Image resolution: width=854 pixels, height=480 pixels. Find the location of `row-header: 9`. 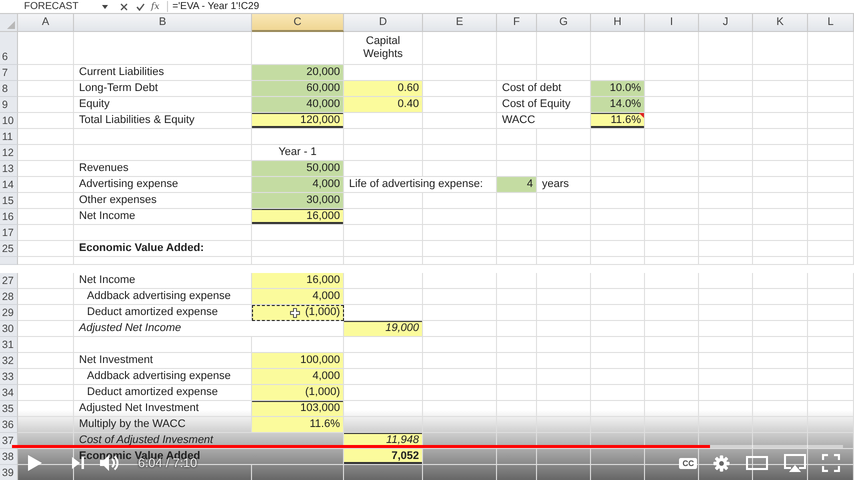

row-header: 9 is located at coordinates (9, 105).